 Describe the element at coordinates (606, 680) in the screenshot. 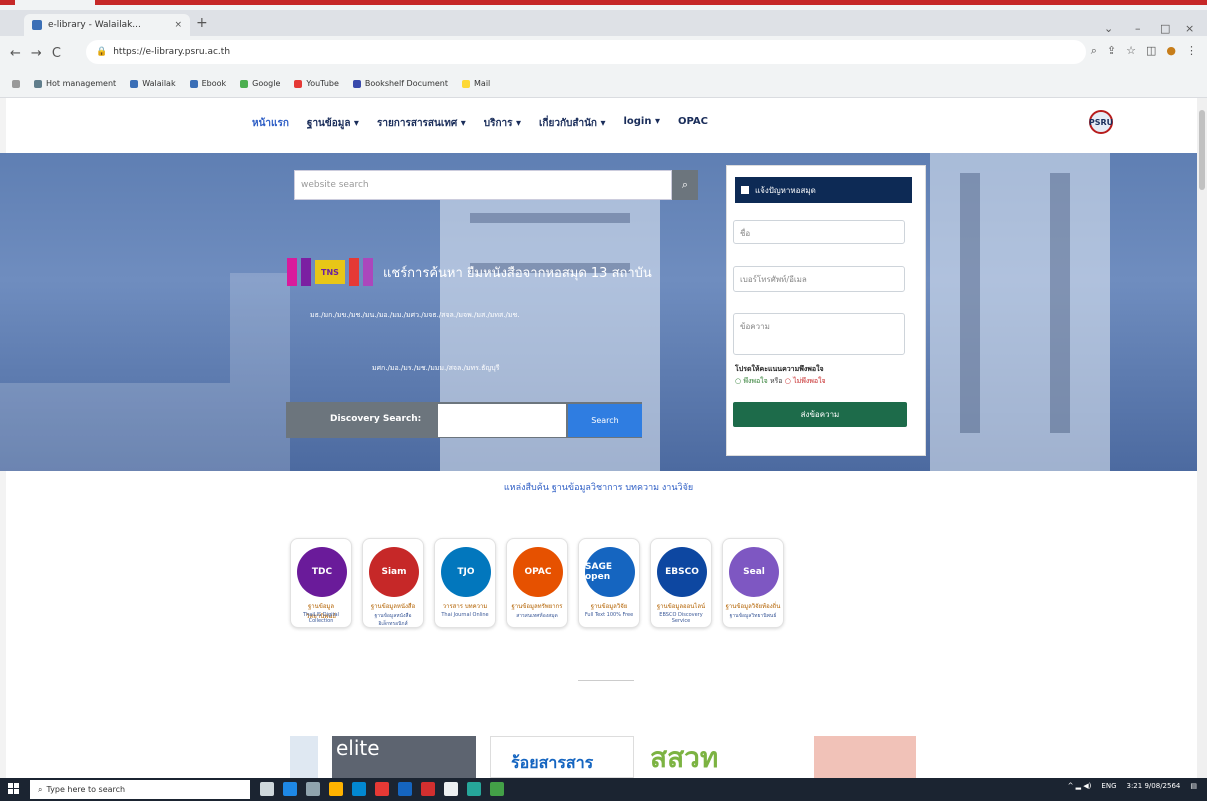

I see `section-divider` at that location.